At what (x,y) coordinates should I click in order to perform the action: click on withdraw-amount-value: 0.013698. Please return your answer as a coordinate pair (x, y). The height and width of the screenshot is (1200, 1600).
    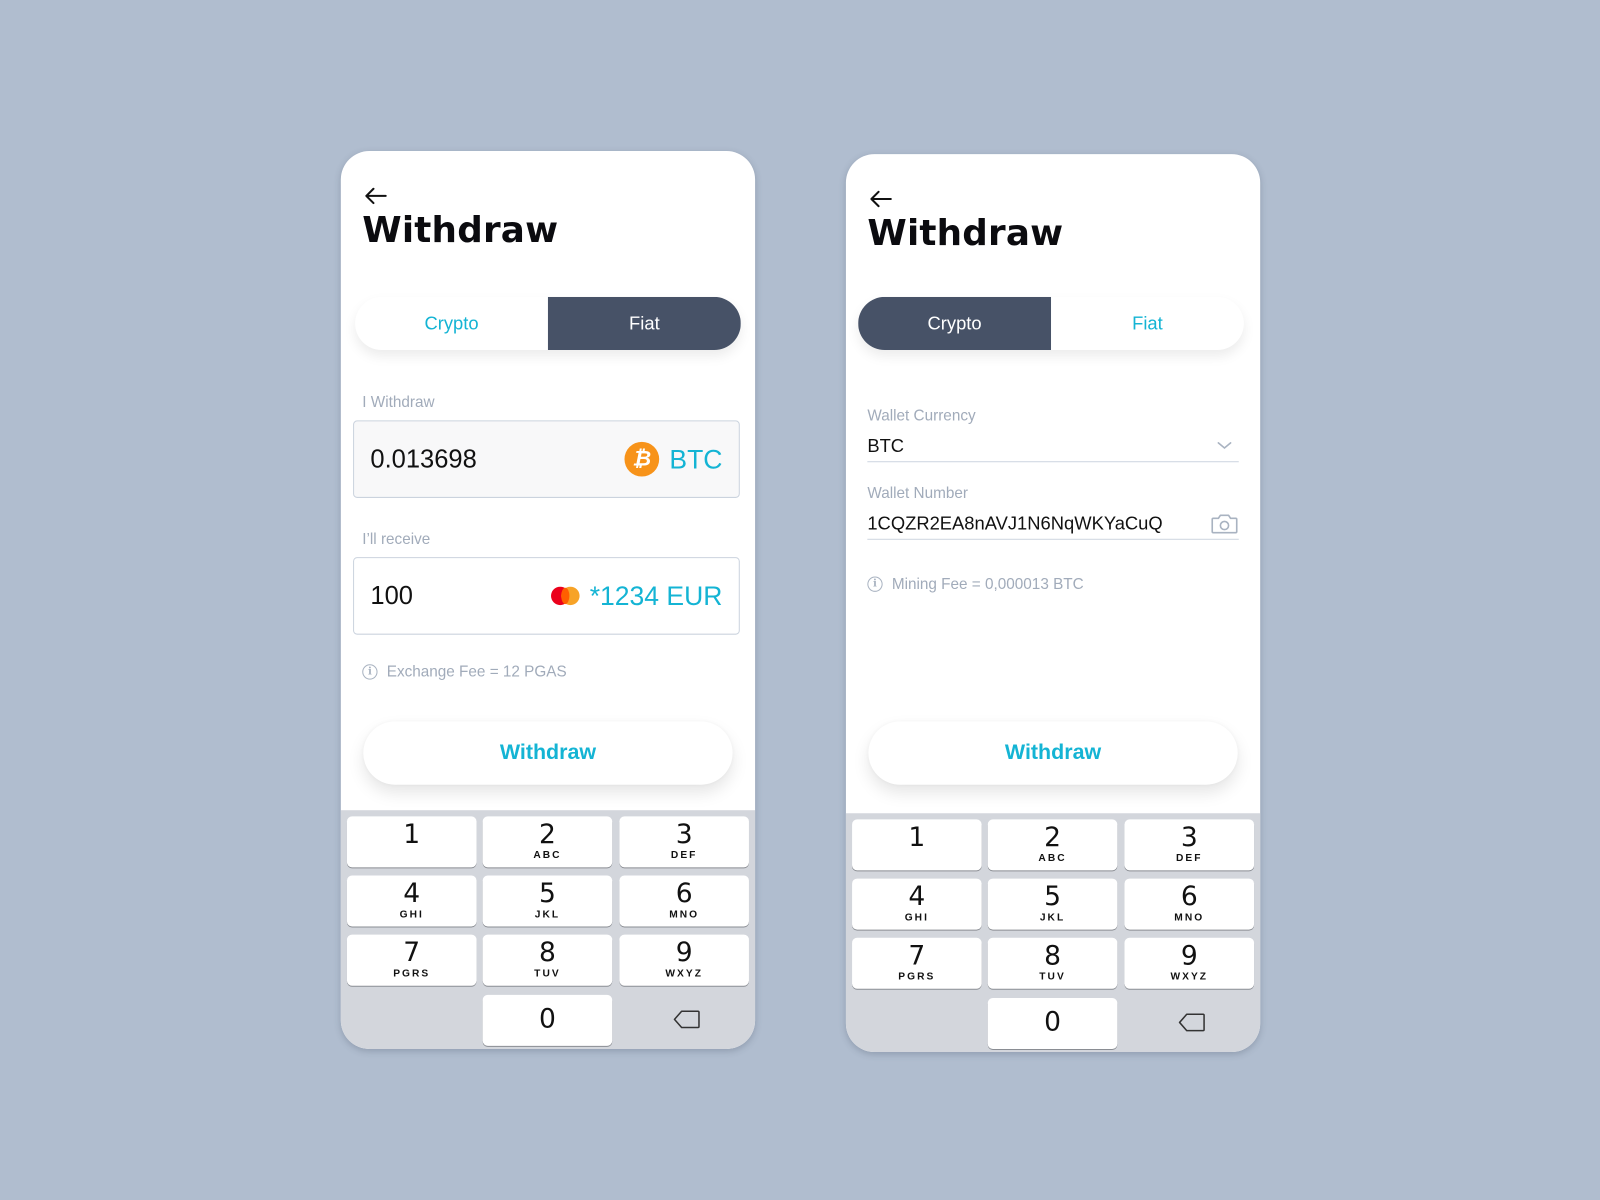
    Looking at the image, I should click on (423, 458).